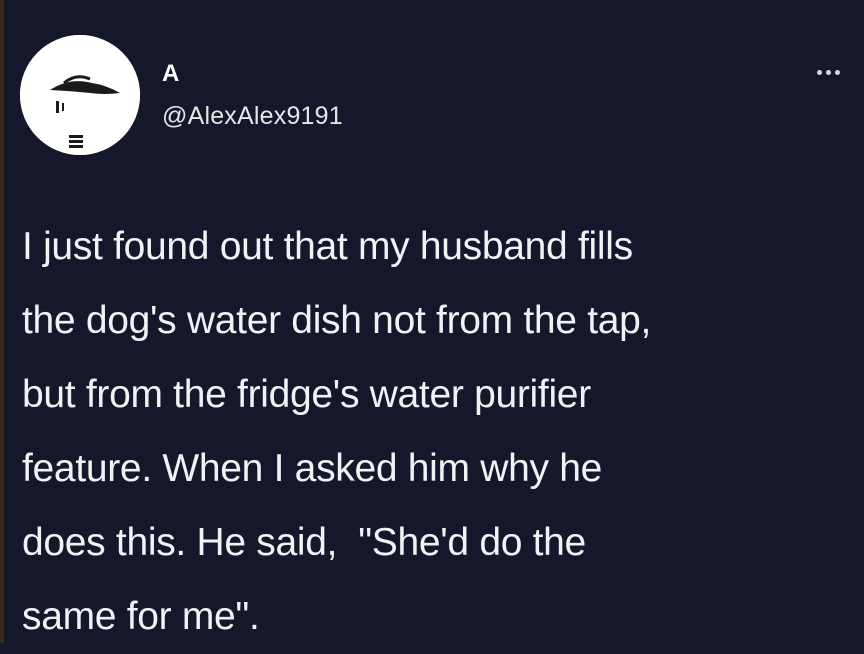 The width and height of the screenshot is (864, 654). I want to click on avatar, so click(80, 95).